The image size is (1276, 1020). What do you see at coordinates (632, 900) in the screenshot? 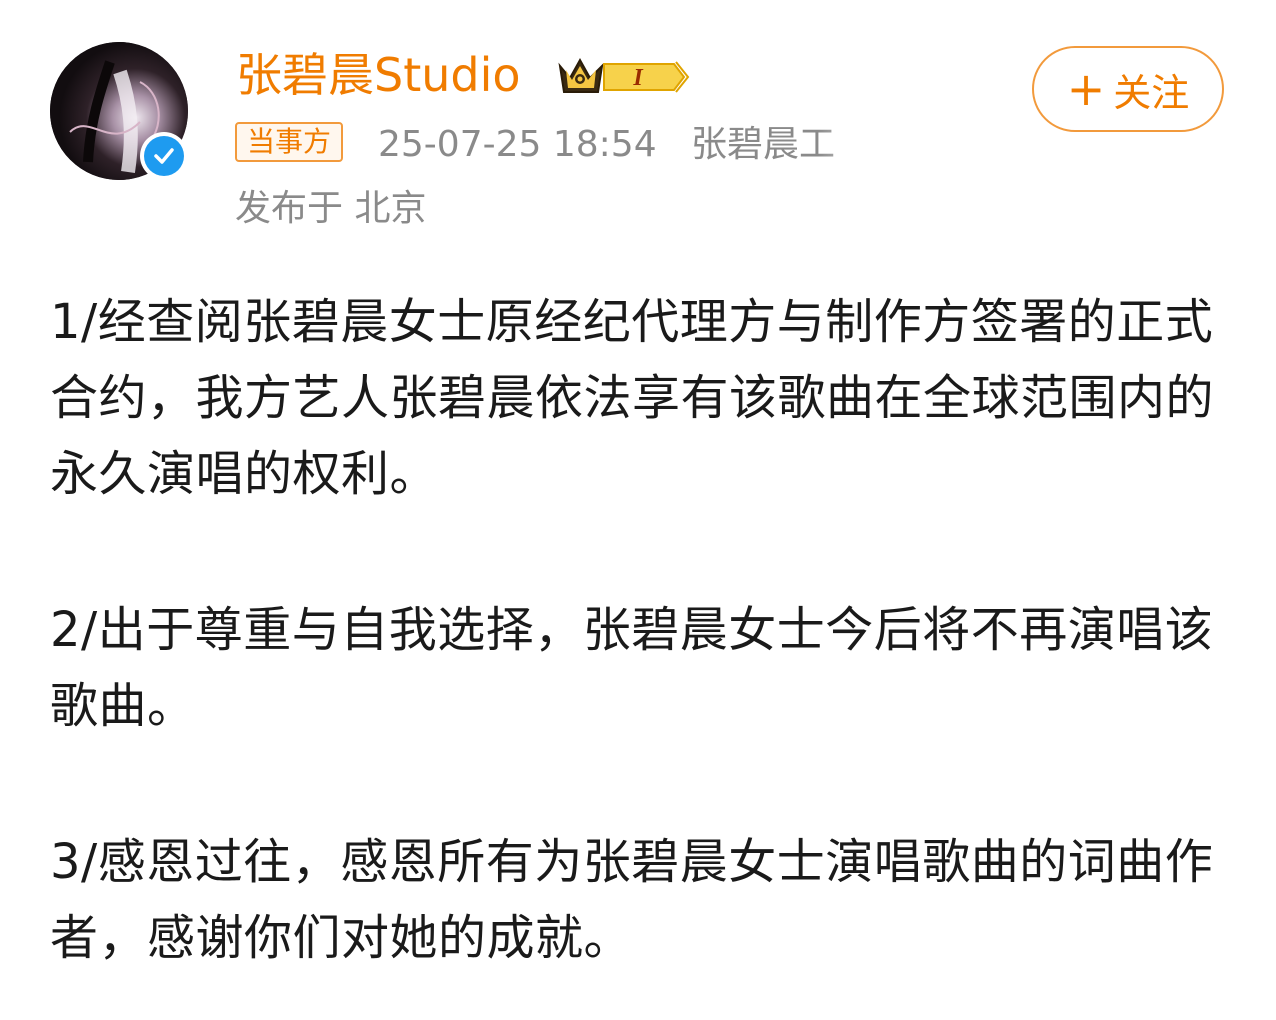
I see `post-paragraph-3: 3/感恩过往，感恩所有为张碧晨女士演唱歌曲的词曲作者，感谢你们对她的成就。` at bounding box center [632, 900].